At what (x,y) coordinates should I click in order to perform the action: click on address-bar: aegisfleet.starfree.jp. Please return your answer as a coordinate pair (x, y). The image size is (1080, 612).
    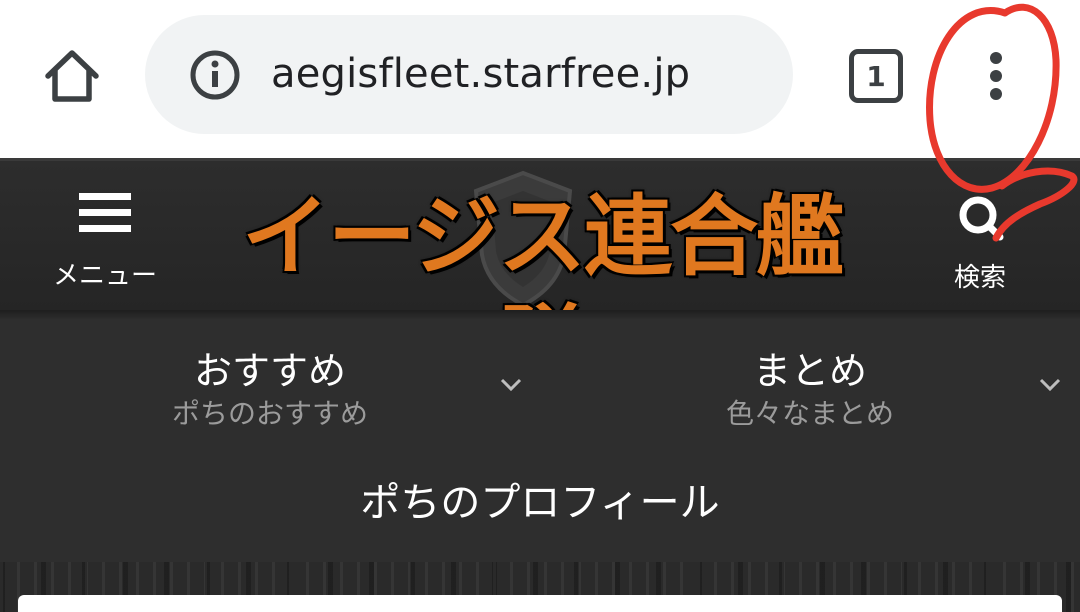
    Looking at the image, I should click on (469, 74).